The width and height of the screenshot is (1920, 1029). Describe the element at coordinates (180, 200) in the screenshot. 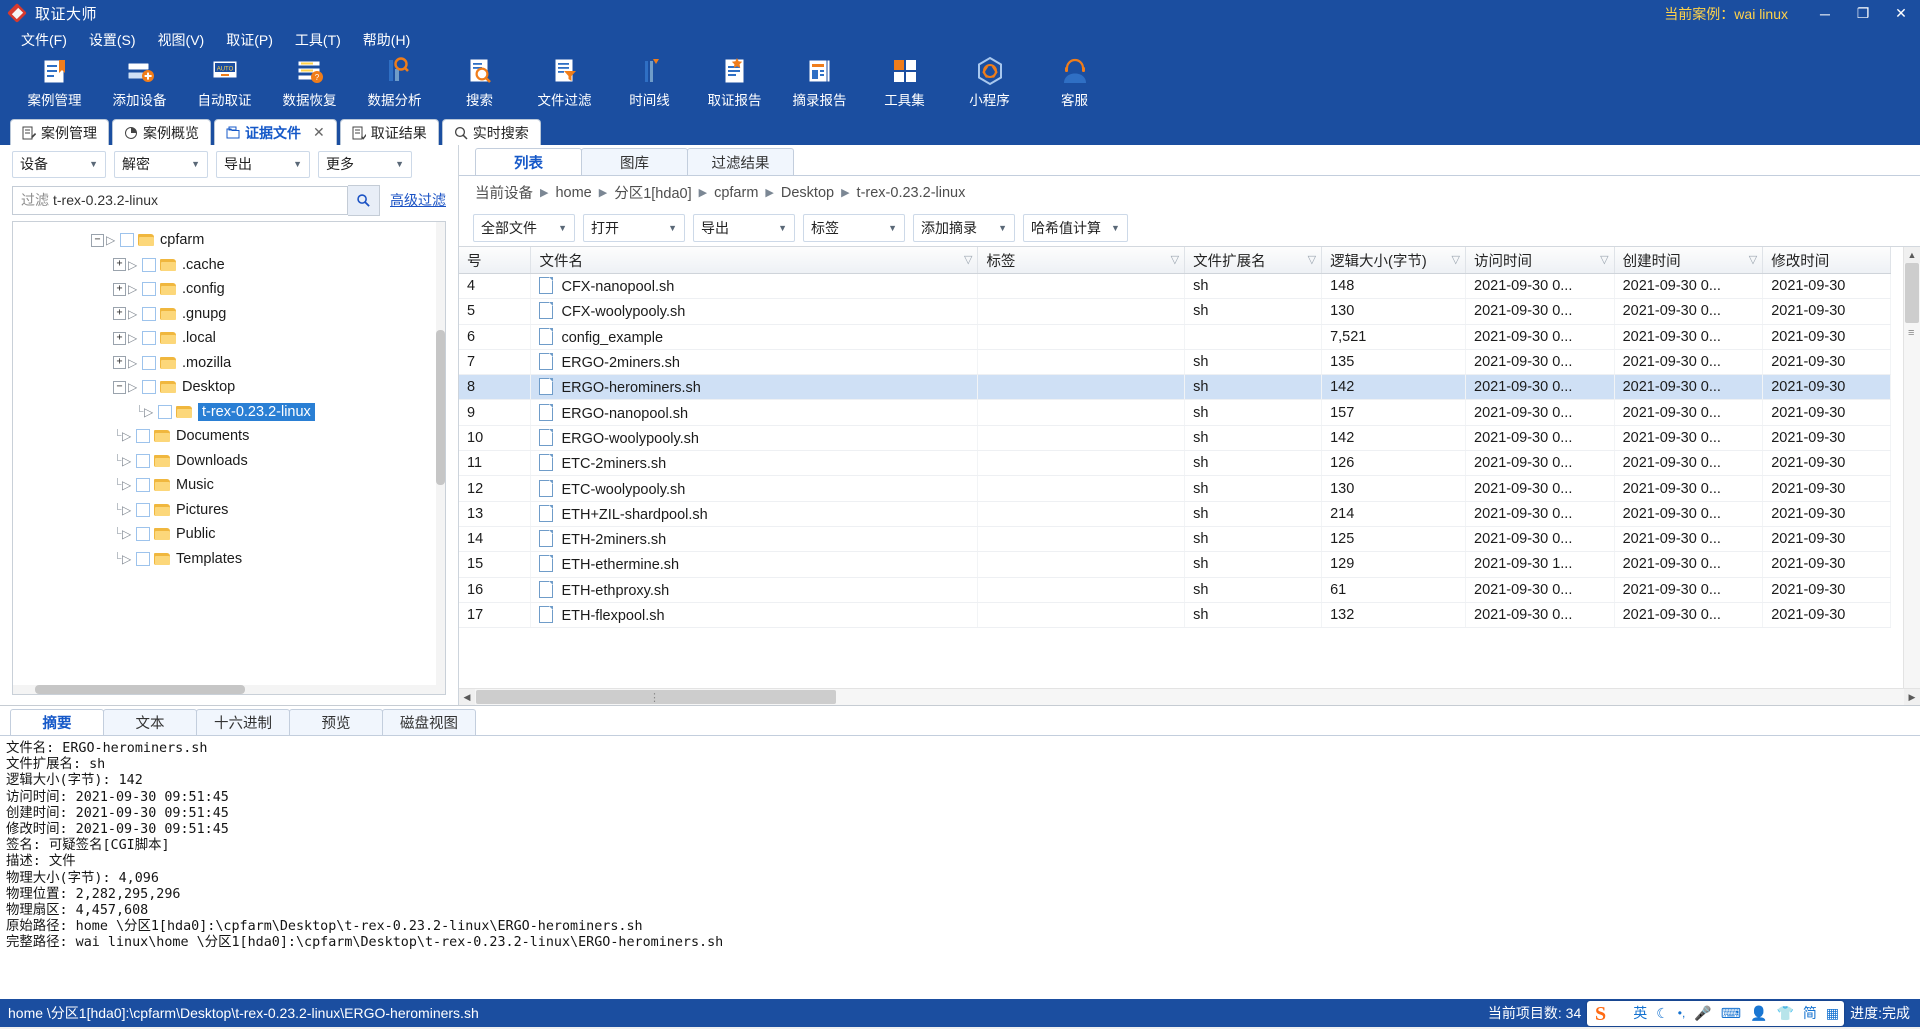

I see `tree-filter-input: 过滤 t-rex-0.23.2-linux` at that location.